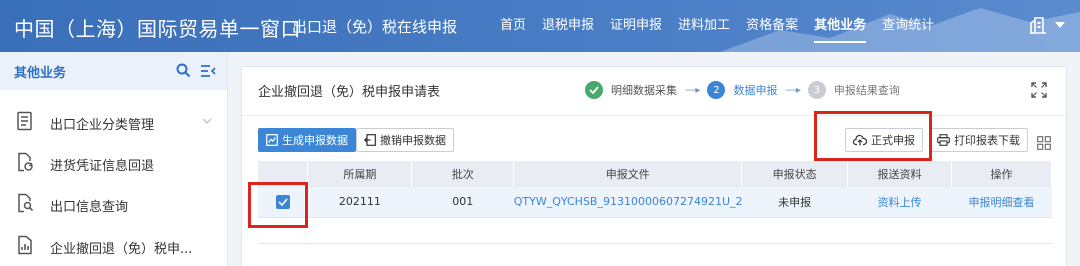 This screenshot has height=266, width=1080. Describe the element at coordinates (463, 174) in the screenshot. I see `column-header-batch: 批次` at that location.